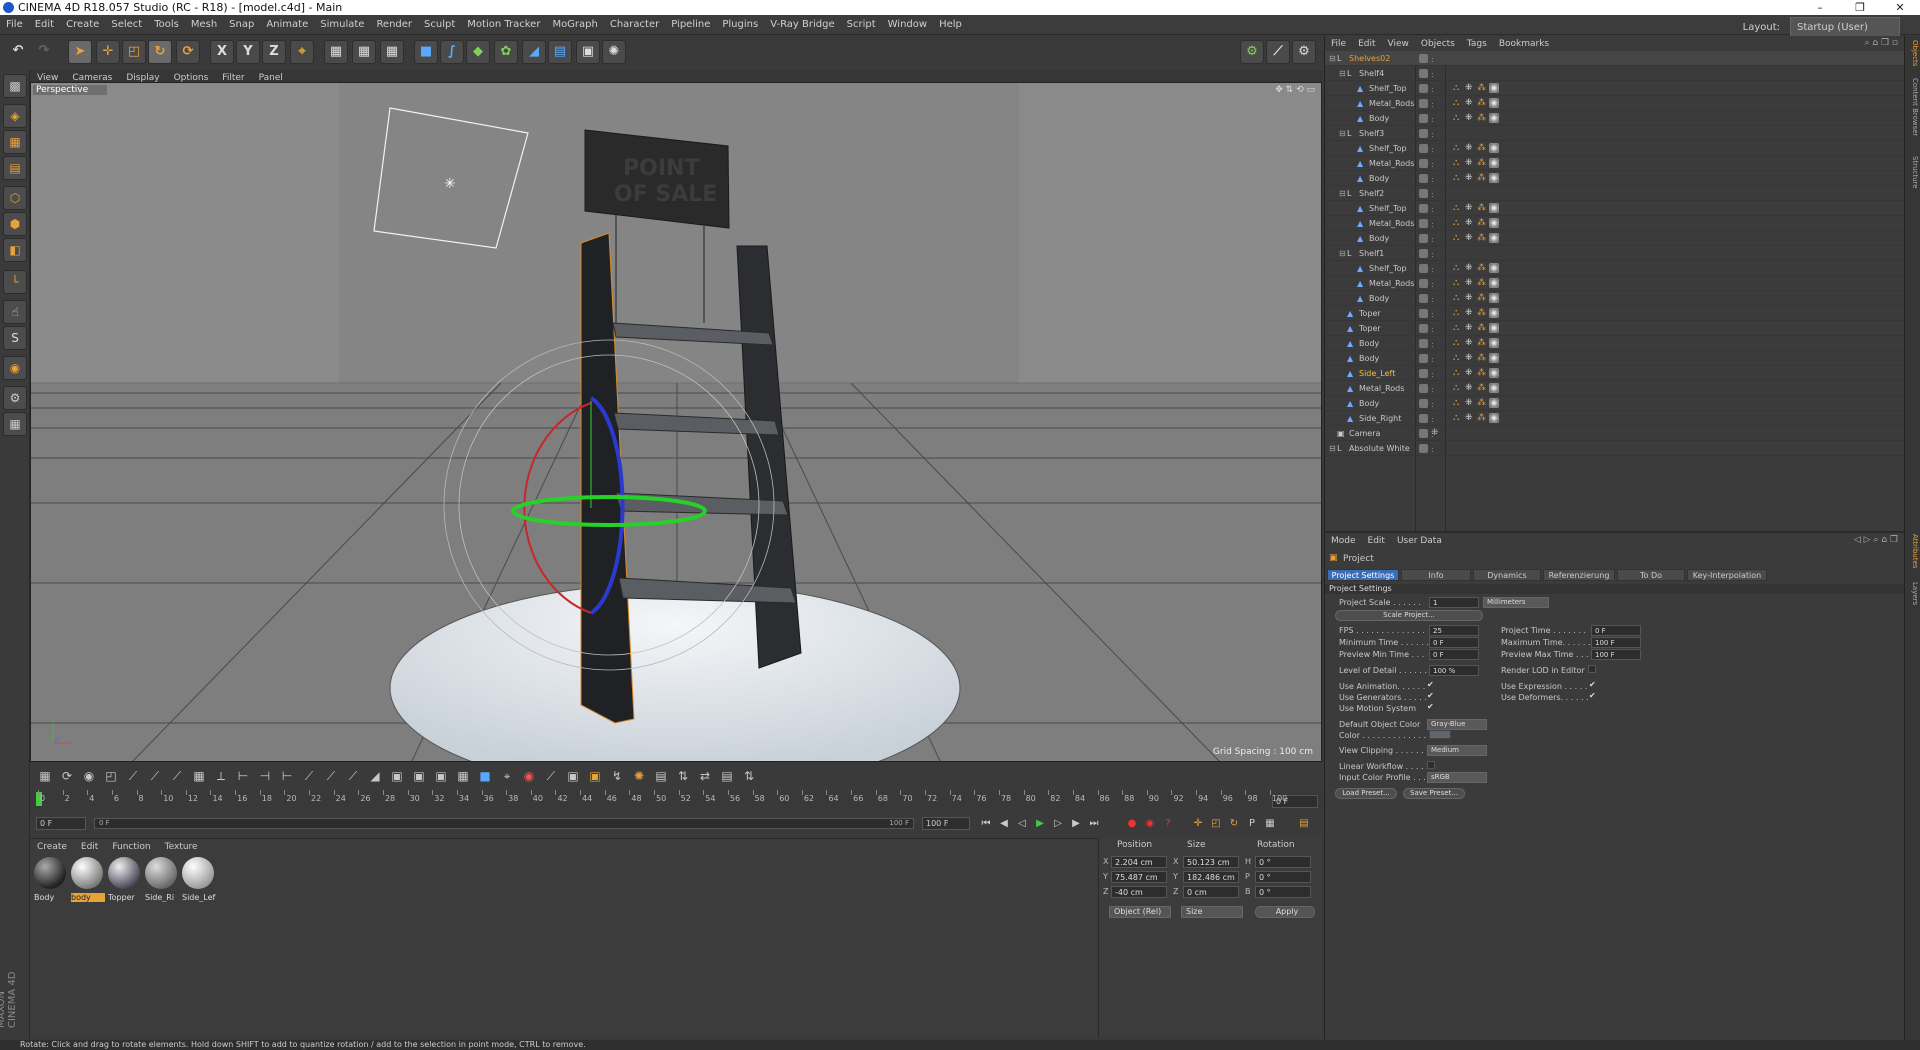 This screenshot has width=1920, height=1050. I want to click on texture-mode-icon: ▦, so click(15, 142).